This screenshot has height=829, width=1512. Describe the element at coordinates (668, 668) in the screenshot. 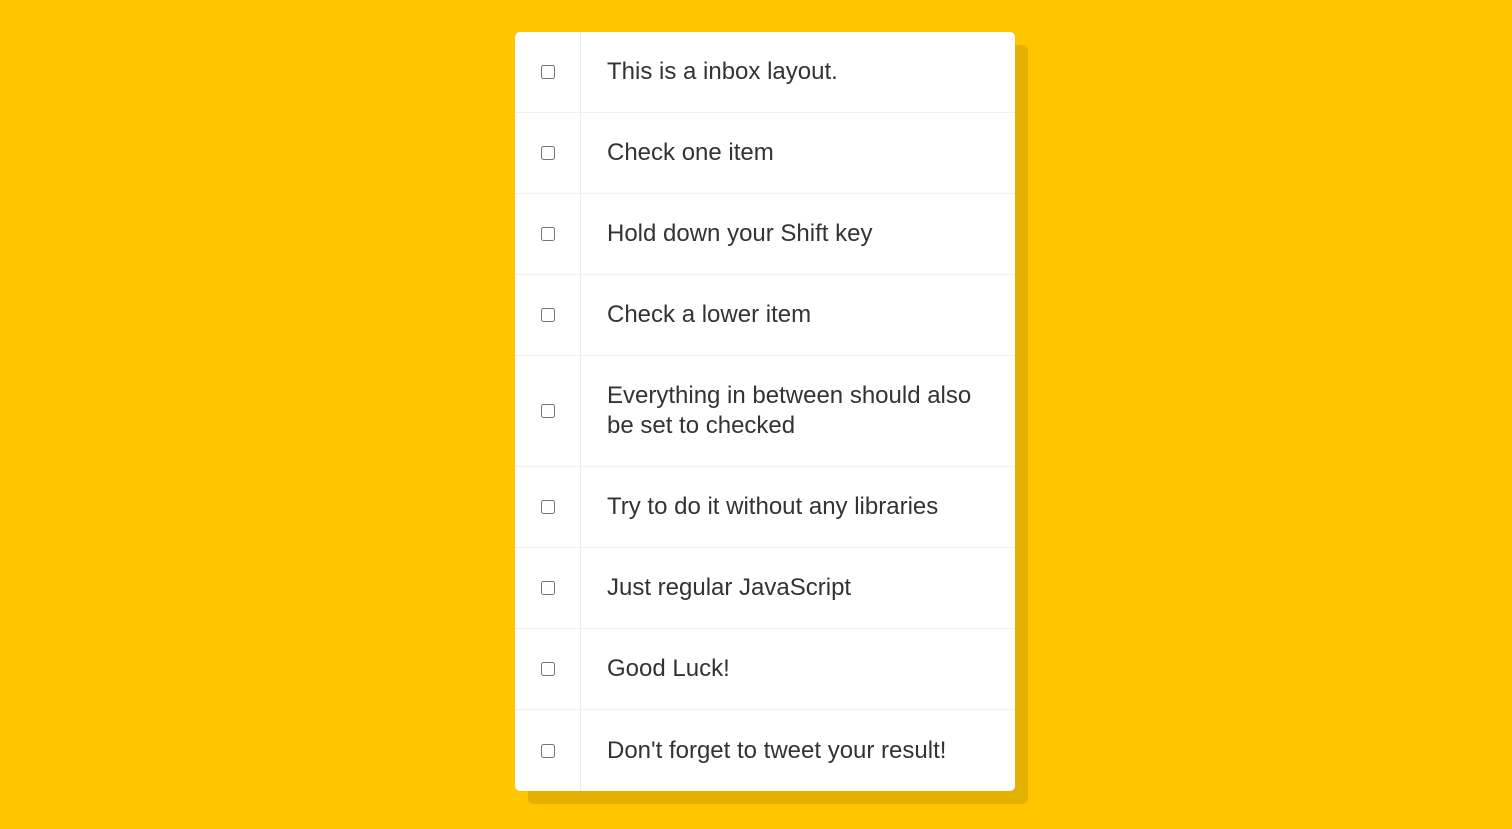

I see `item-label: Good Luck!` at that location.